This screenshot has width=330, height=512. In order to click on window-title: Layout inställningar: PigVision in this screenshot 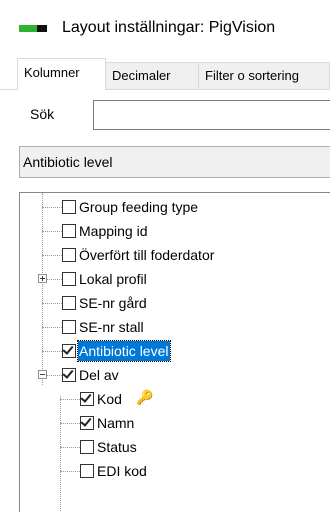, I will do `click(169, 27)`.